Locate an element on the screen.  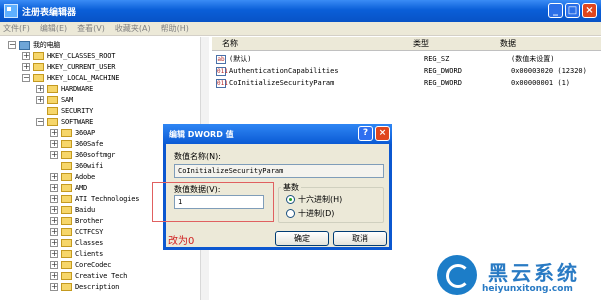
watermark-logo-icon is located at coordinates (457, 275).